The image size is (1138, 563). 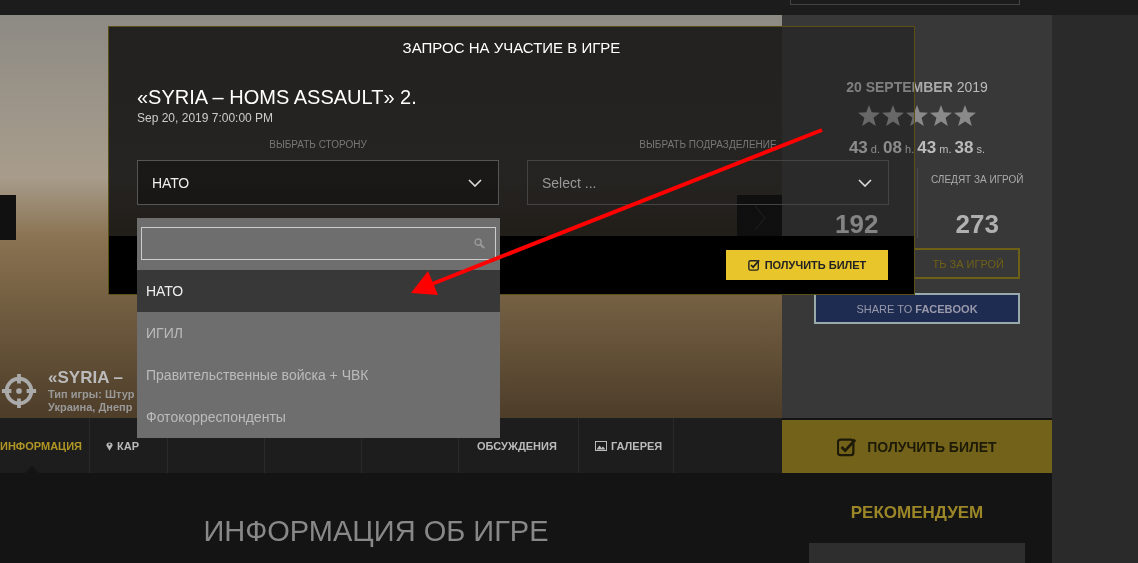 I want to click on countdown-timer: 43 d. 08 h. 43 m. 38 s., so click(x=917, y=148).